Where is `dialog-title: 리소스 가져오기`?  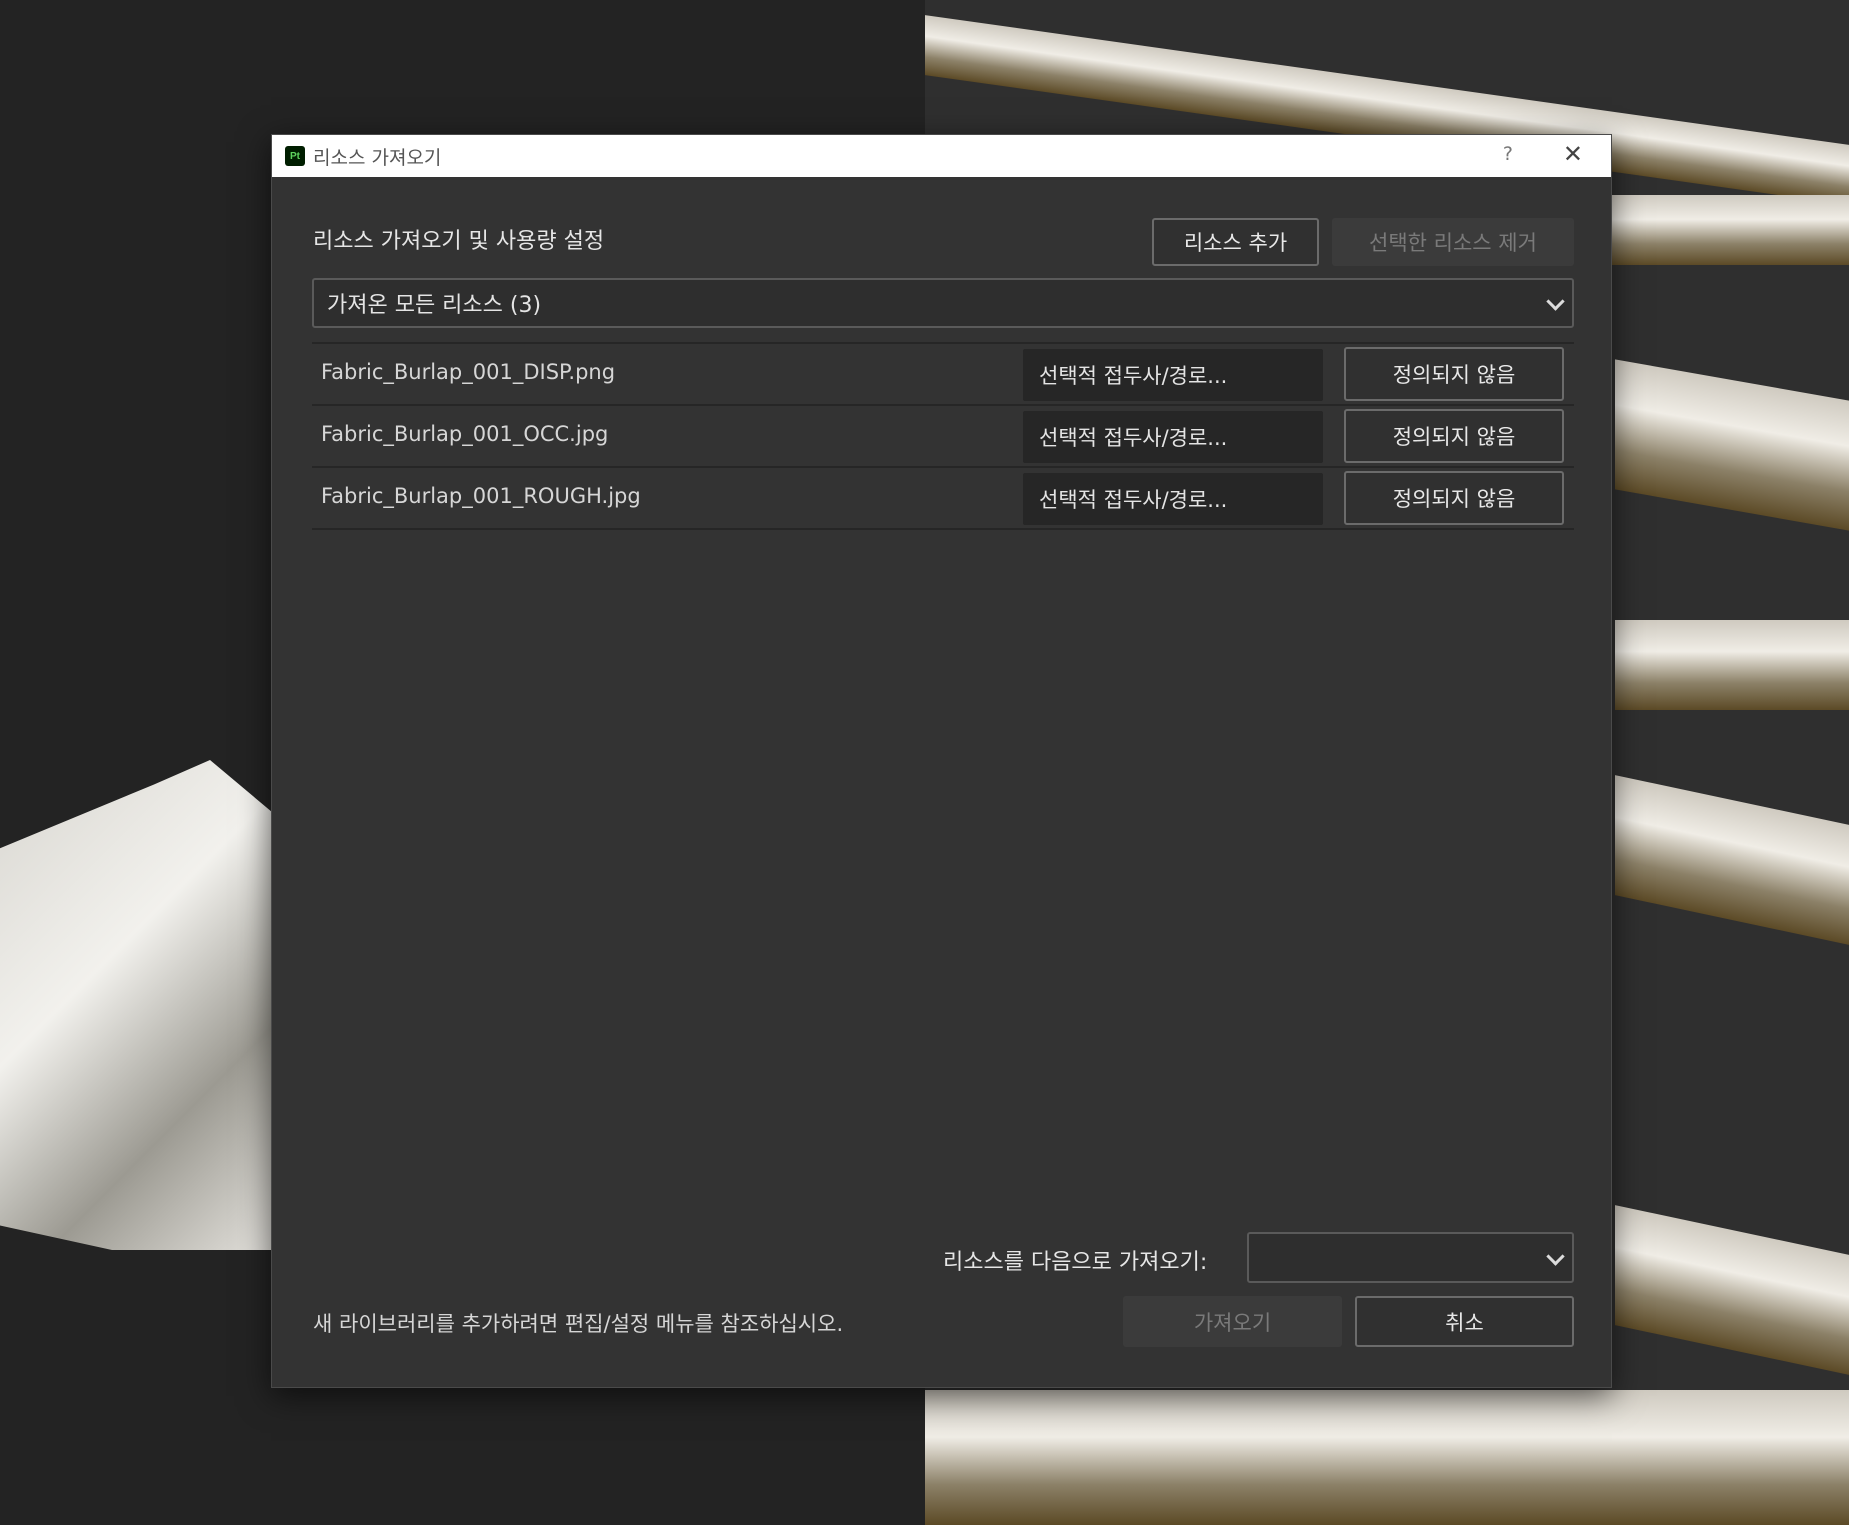
dialog-title: 리소스 가져오기 is located at coordinates (377, 157).